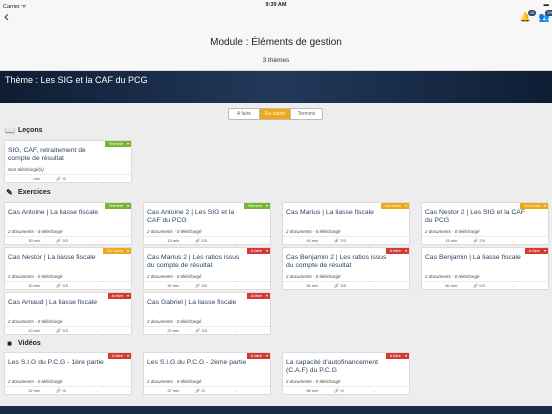 This screenshot has height=414, width=552. I want to click on card-footer: 15 min 🔗 2/5-, so click(485, 240).